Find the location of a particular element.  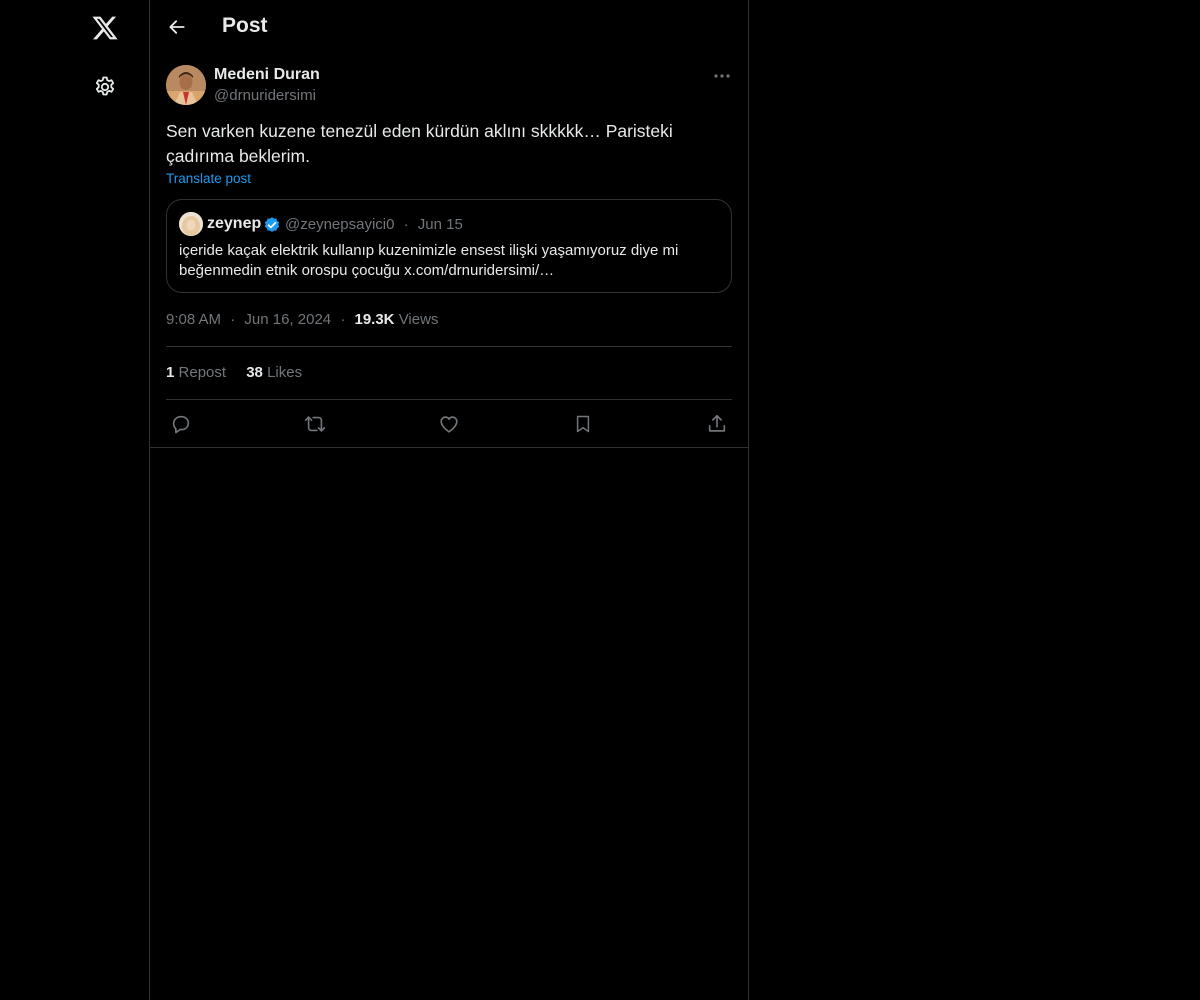

likes-count: 38 is located at coordinates (254, 372).